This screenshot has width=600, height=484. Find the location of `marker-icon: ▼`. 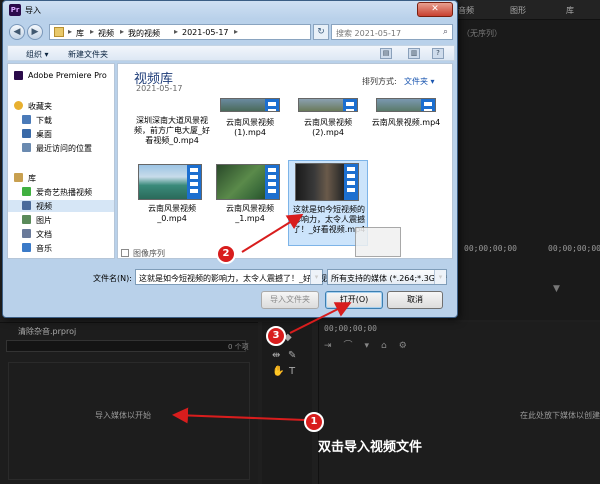

marker-icon: ▼ is located at coordinates (556, 289).